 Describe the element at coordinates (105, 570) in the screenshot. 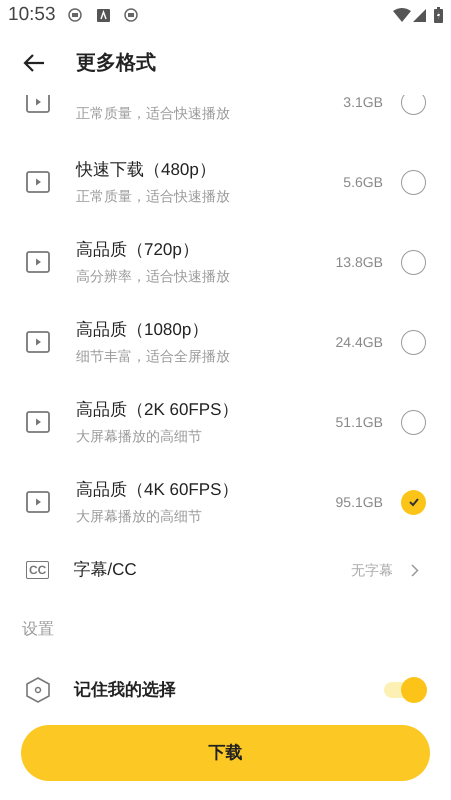

I see `subtitles-label: 字幕/CC` at that location.